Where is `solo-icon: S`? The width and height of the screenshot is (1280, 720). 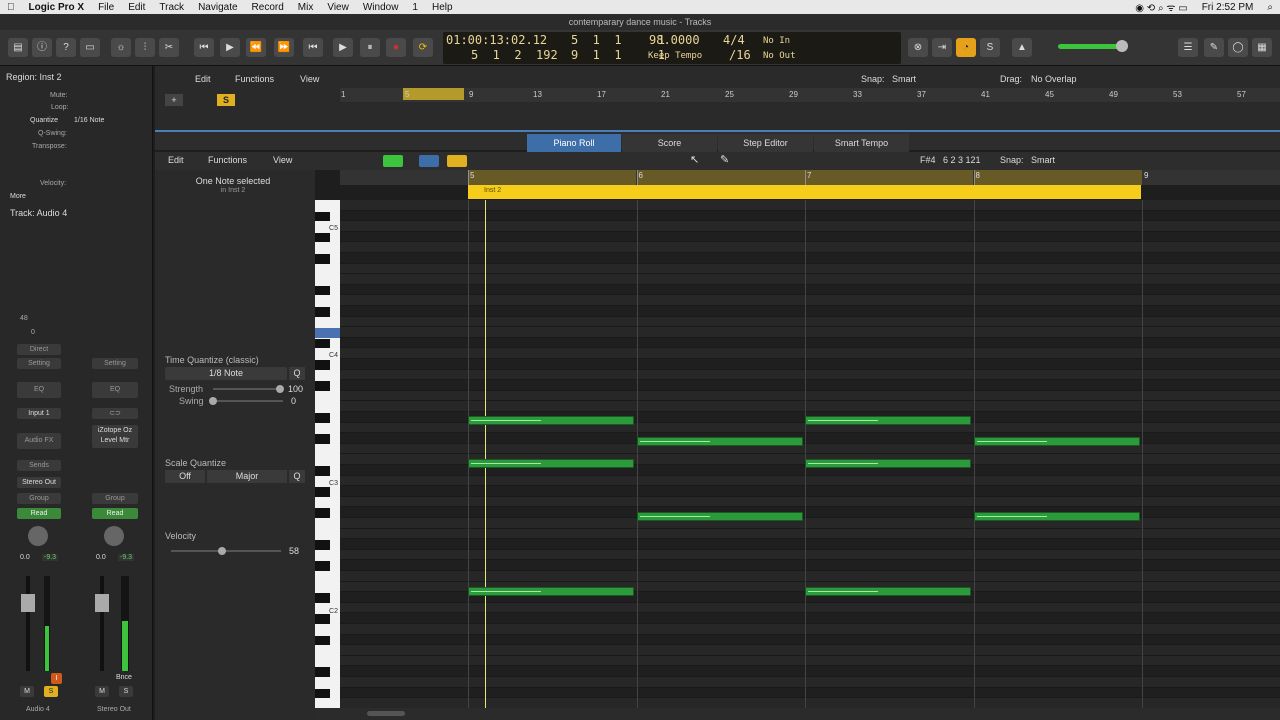 solo-icon: S is located at coordinates (990, 47).